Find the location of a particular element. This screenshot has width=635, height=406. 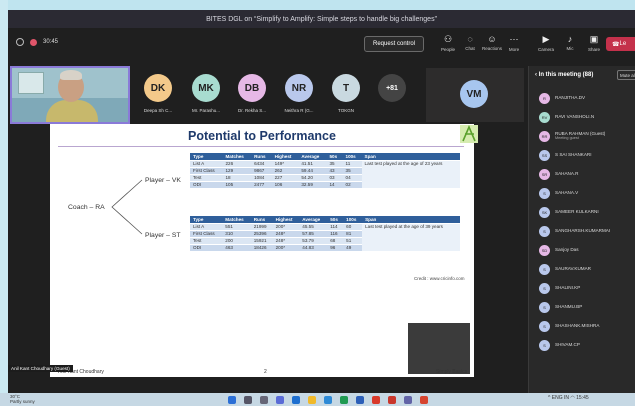

mail-icon is located at coordinates (328, 400).